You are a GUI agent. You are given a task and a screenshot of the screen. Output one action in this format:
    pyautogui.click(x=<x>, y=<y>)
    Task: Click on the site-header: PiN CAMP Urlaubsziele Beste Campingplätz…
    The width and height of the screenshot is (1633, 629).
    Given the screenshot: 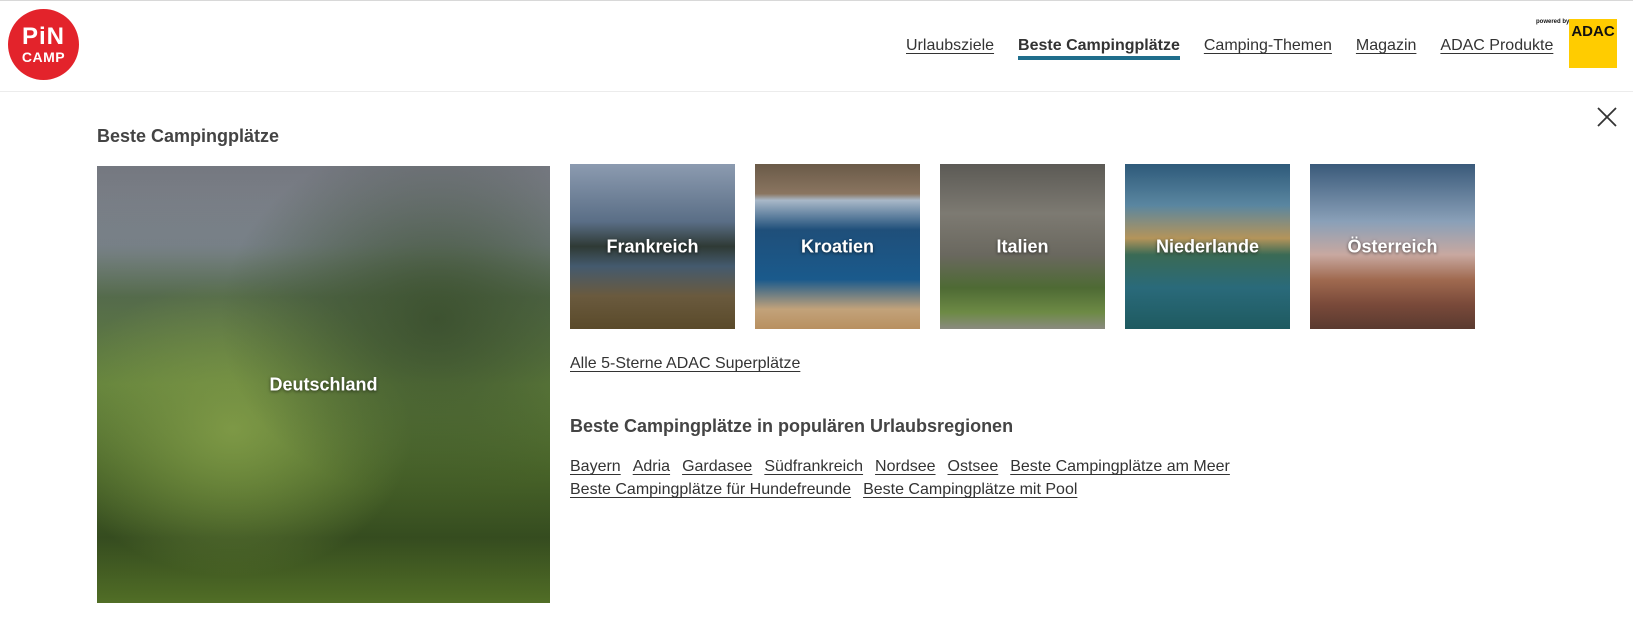 What is the action you would take?
    pyautogui.click(x=816, y=46)
    